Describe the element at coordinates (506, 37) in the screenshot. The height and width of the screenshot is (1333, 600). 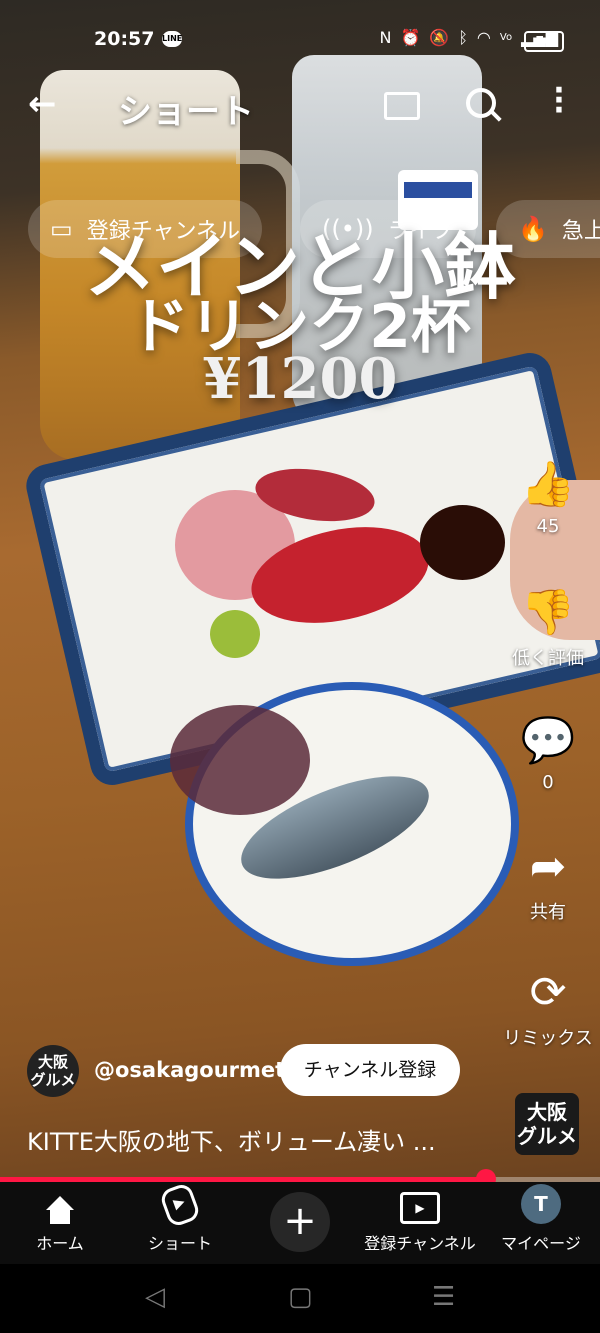
I see `volte-icon: Vo` at that location.